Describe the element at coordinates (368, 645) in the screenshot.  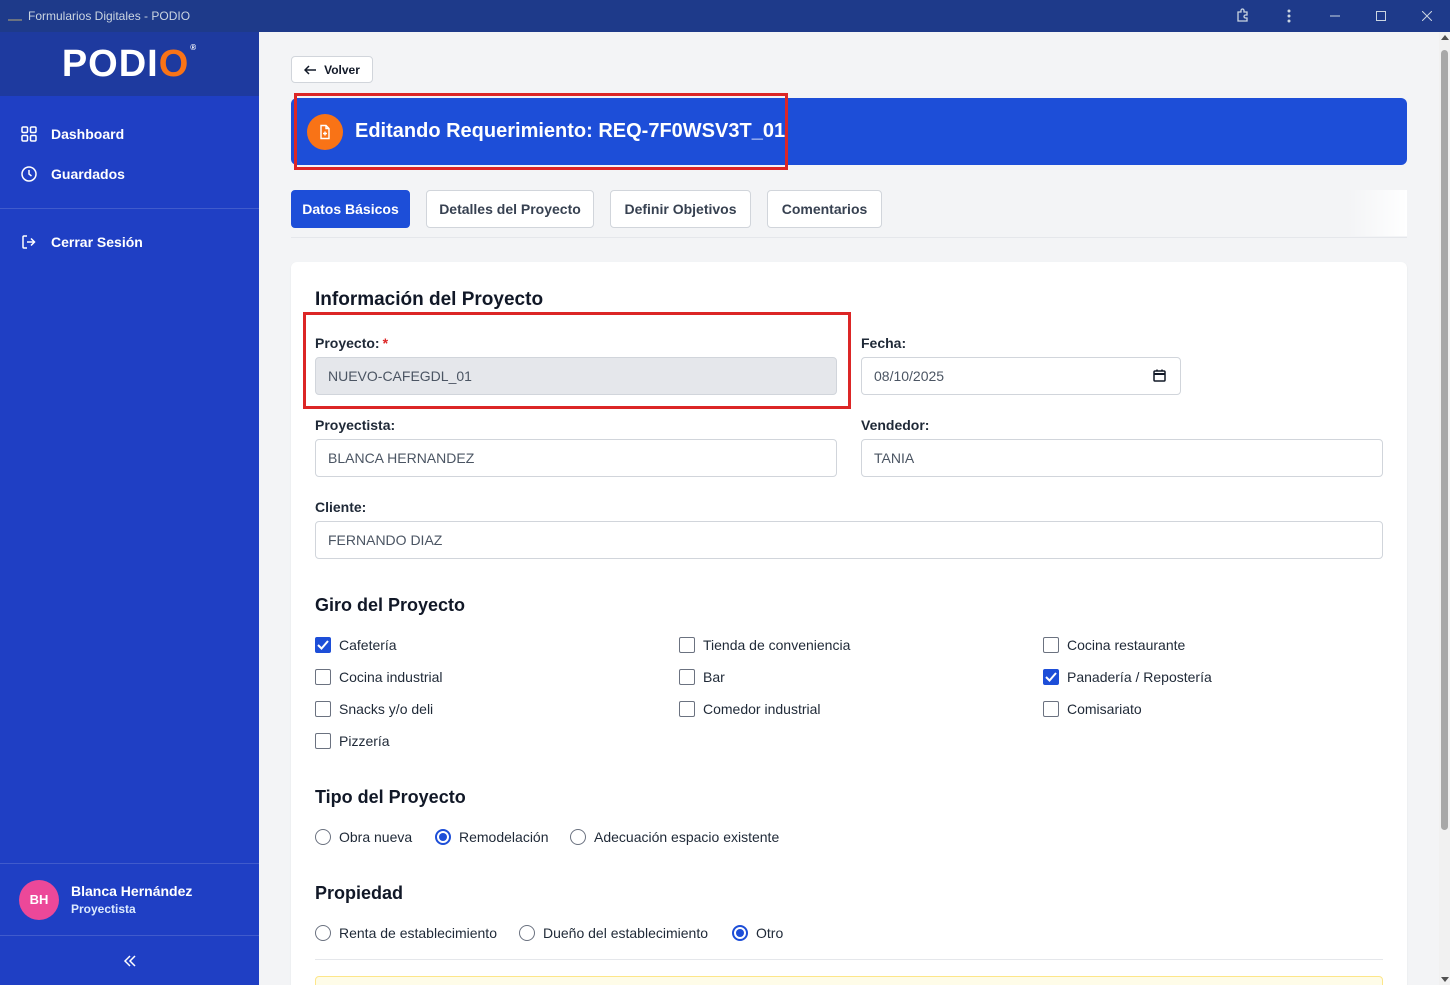
I see `checkbox-label: Cafetería` at that location.